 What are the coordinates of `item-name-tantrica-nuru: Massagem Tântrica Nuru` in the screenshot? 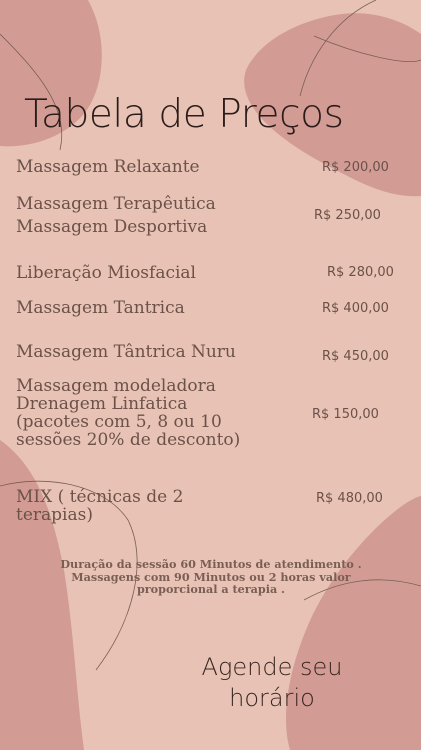 It's located at (126, 352).